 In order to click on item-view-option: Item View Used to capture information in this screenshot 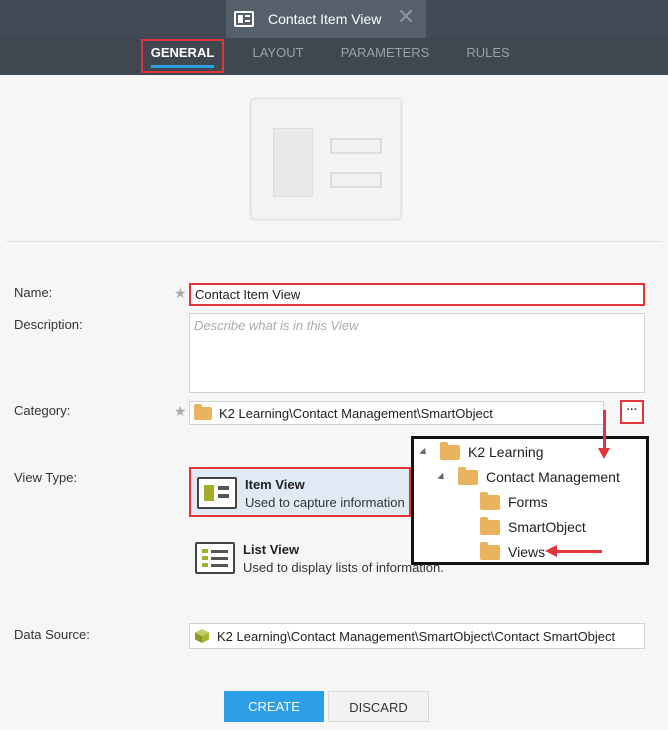, I will do `click(300, 492)`.